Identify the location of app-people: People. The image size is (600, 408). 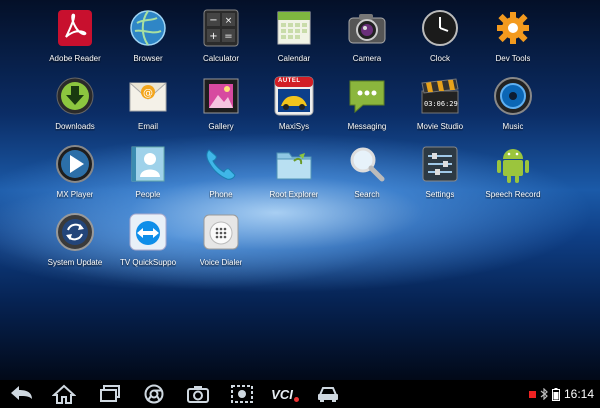
(148, 171).